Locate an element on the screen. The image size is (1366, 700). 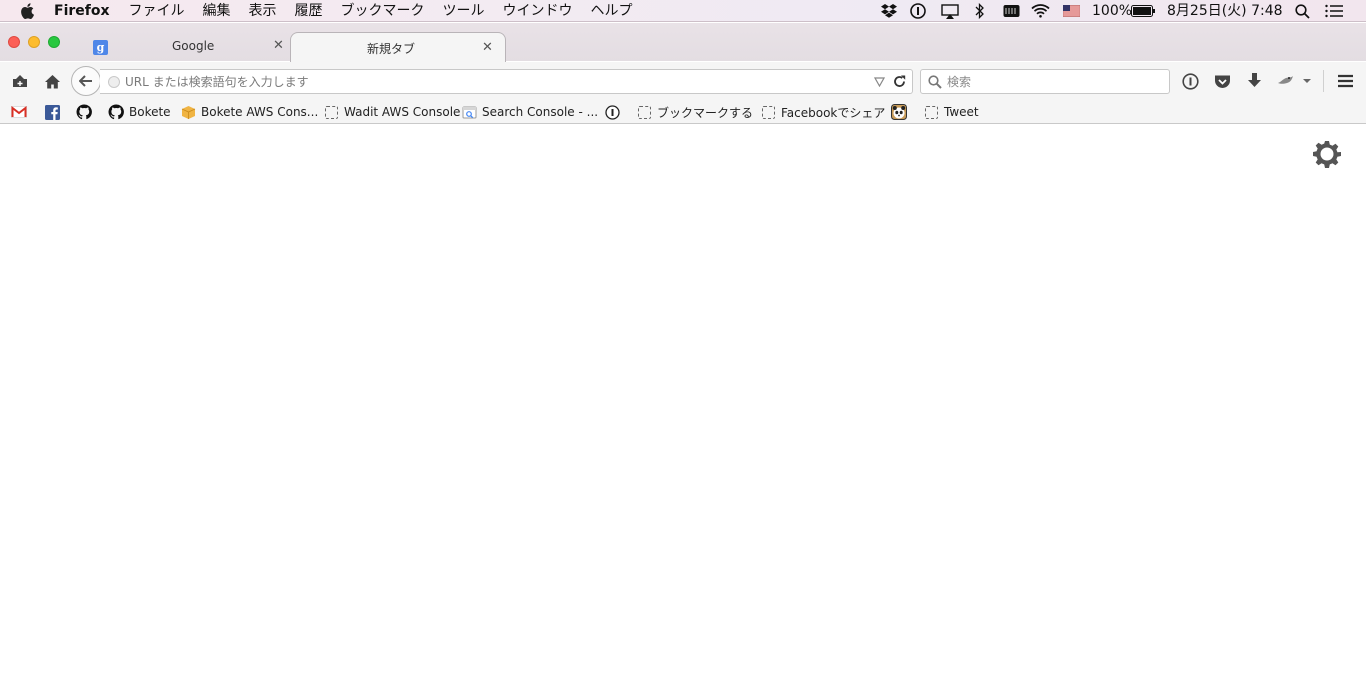
window-close-button is located at coordinates (14, 42).